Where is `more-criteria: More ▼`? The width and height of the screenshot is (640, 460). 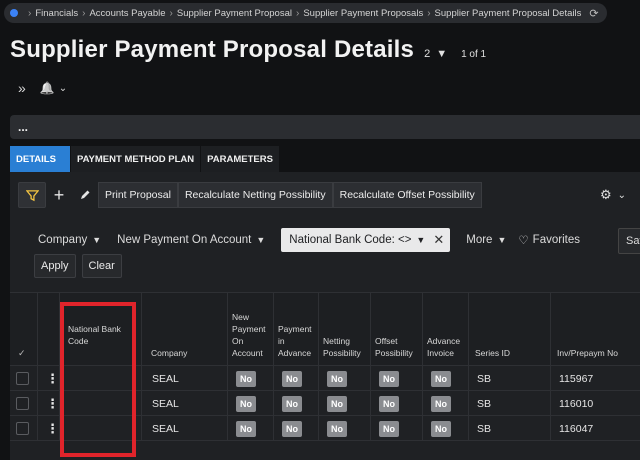 more-criteria: More ▼ is located at coordinates (486, 240).